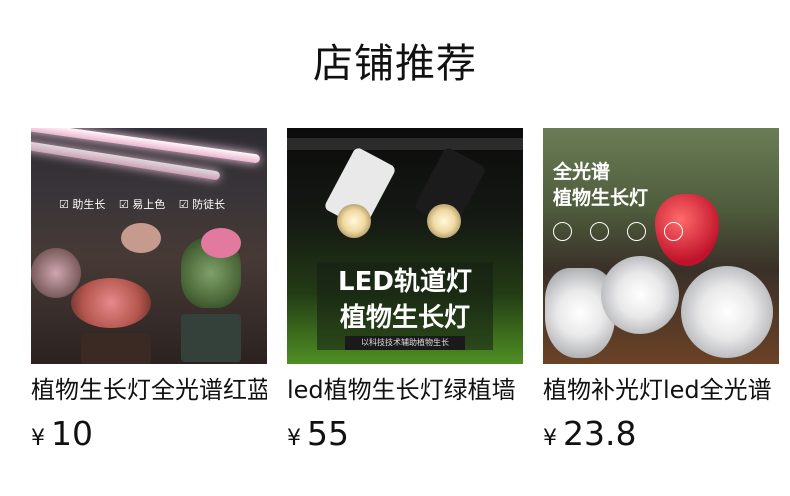 The width and height of the screenshot is (790, 496). Describe the element at coordinates (328, 433) in the screenshot. I see `price-value: 55` at that location.